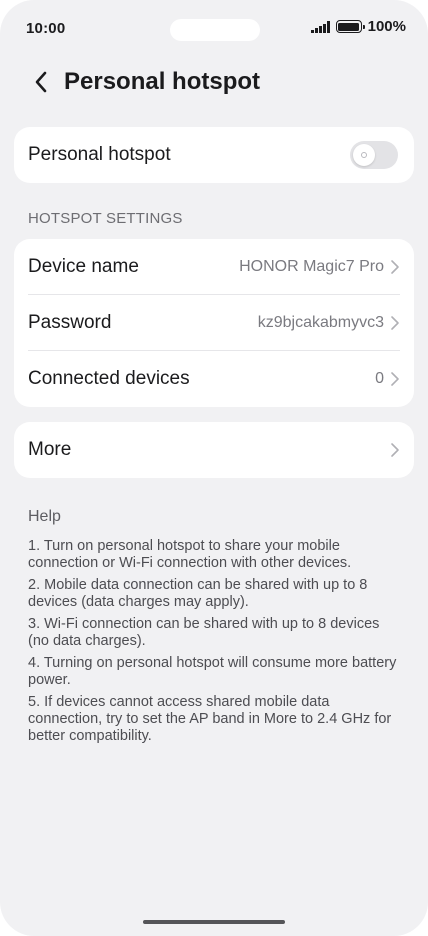 This screenshot has height=936, width=428. Describe the element at coordinates (320, 26) in the screenshot. I see `signal-icon` at that location.